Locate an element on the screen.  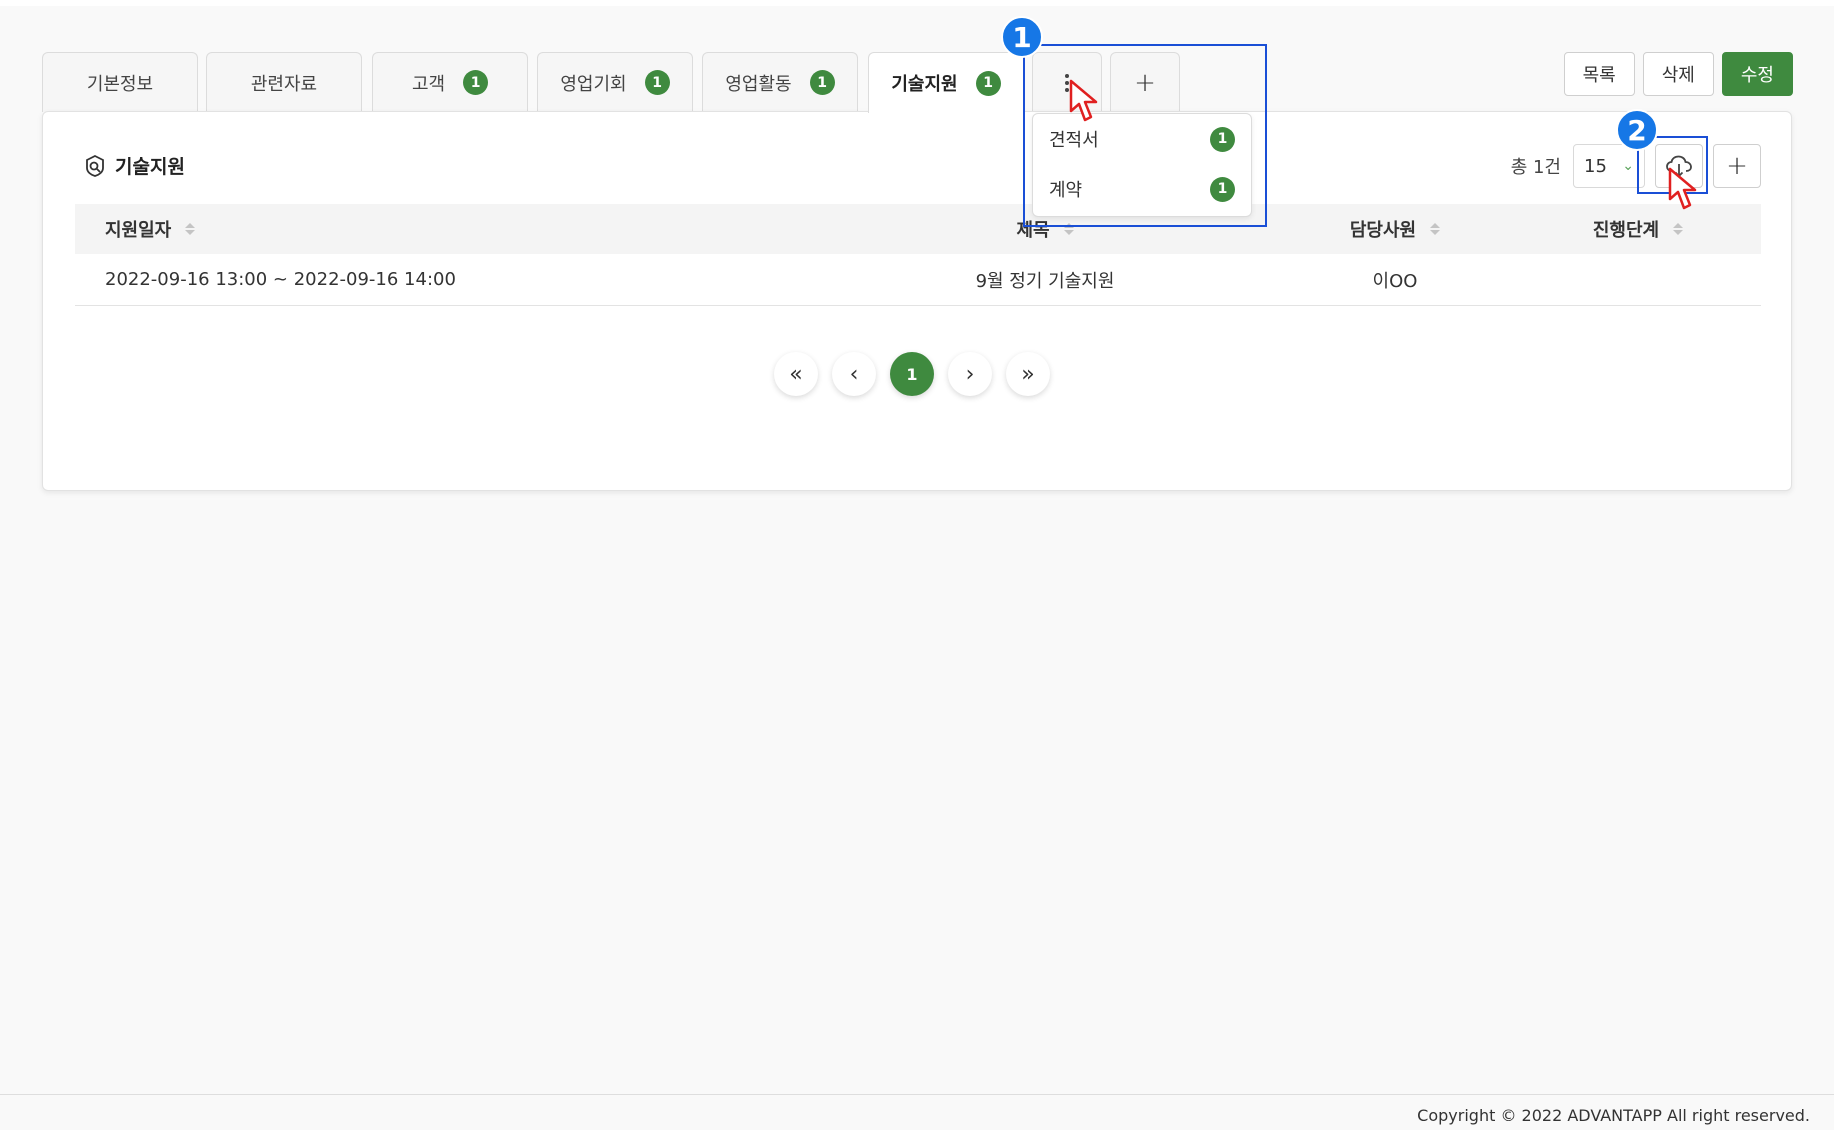
step-marker-1: 1 is located at coordinates (1022, 37).